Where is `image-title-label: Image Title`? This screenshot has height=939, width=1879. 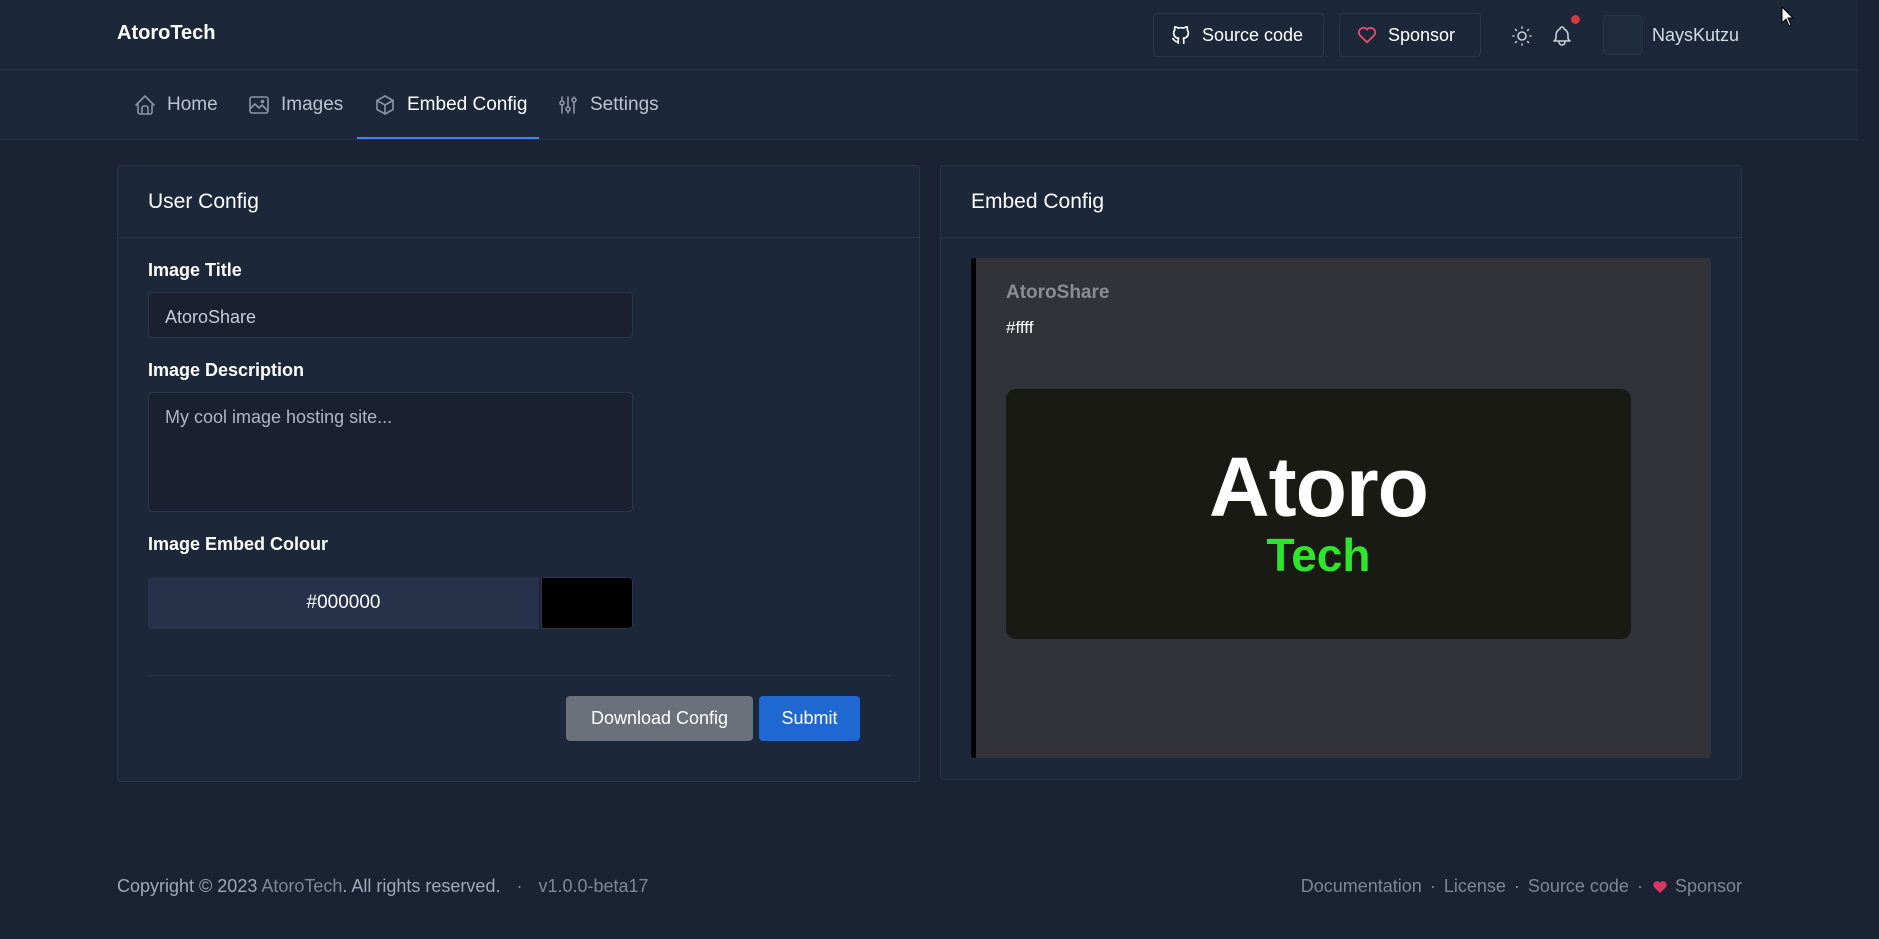 image-title-label: Image Title is located at coordinates (195, 270).